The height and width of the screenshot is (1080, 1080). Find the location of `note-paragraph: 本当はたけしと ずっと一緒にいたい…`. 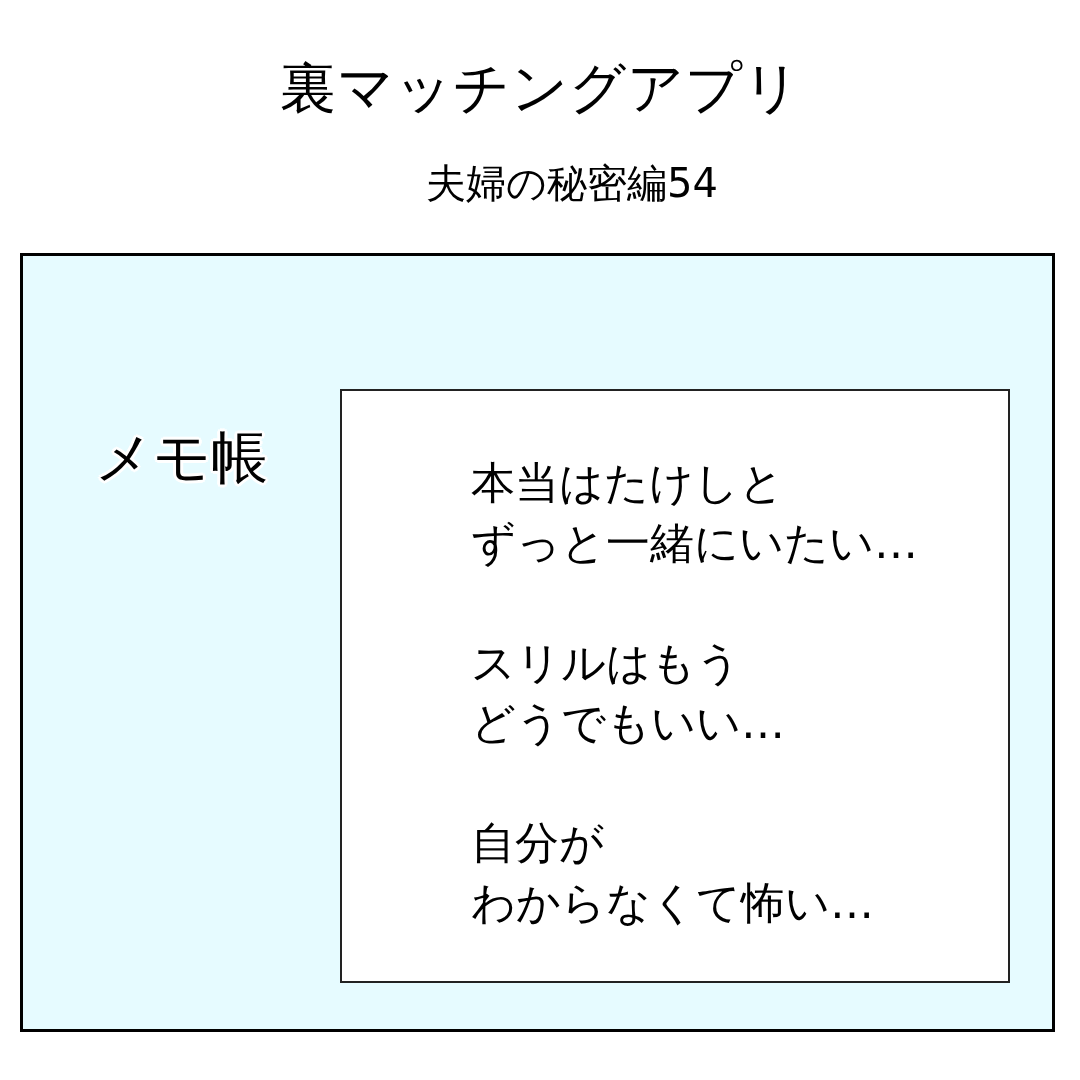

note-paragraph: 本当はたけしと ずっと一緒にいたい… is located at coordinates (694, 513).